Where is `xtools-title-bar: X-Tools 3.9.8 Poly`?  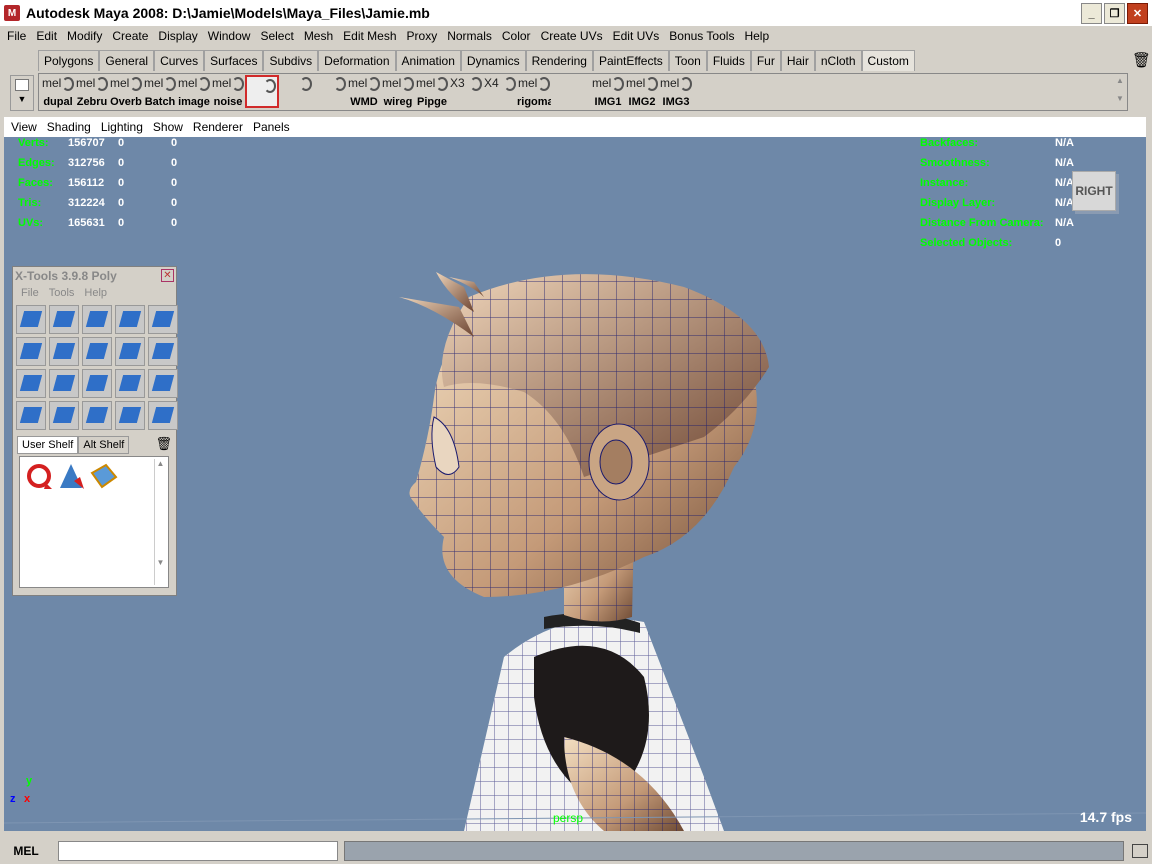 xtools-title-bar: X-Tools 3.9.8 Poly is located at coordinates (94, 276).